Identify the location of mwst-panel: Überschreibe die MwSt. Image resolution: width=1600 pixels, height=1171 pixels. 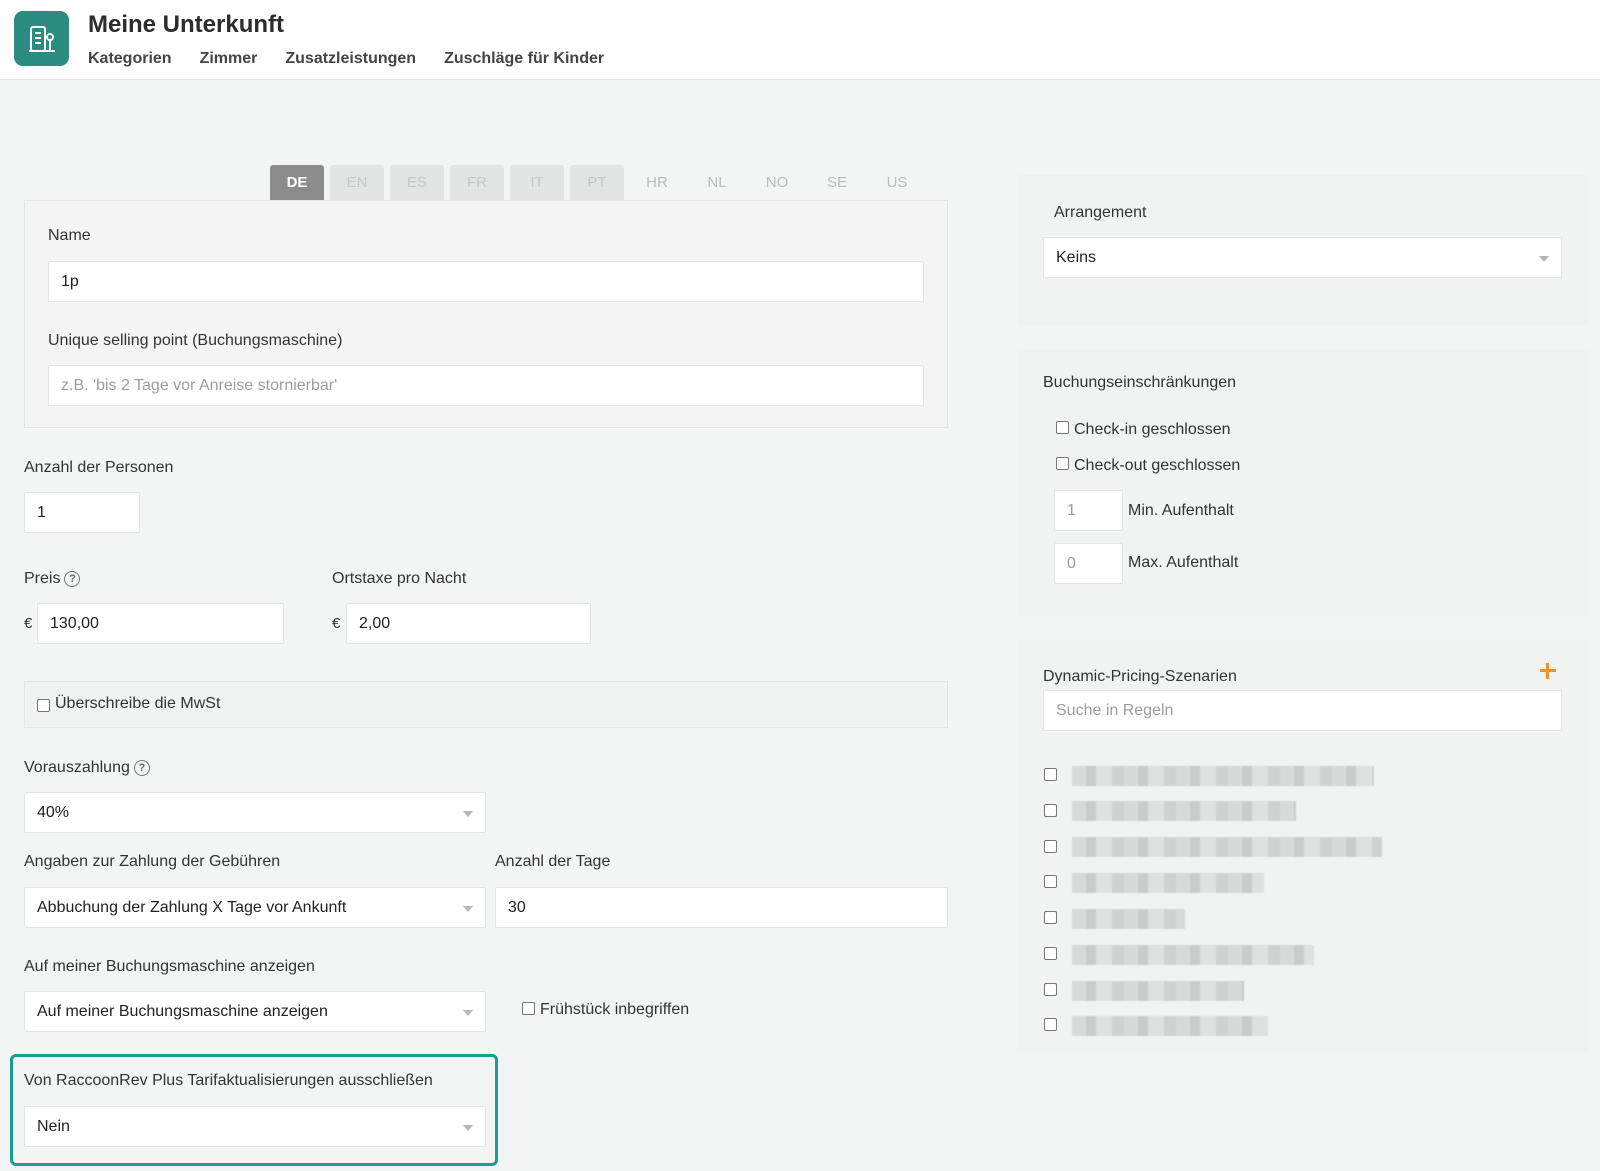
(486, 704).